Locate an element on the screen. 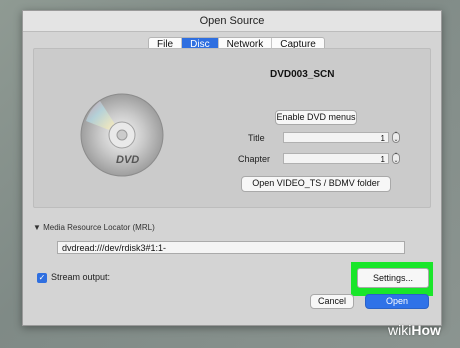  dvd-disc-icon: DVD is located at coordinates (122, 135).